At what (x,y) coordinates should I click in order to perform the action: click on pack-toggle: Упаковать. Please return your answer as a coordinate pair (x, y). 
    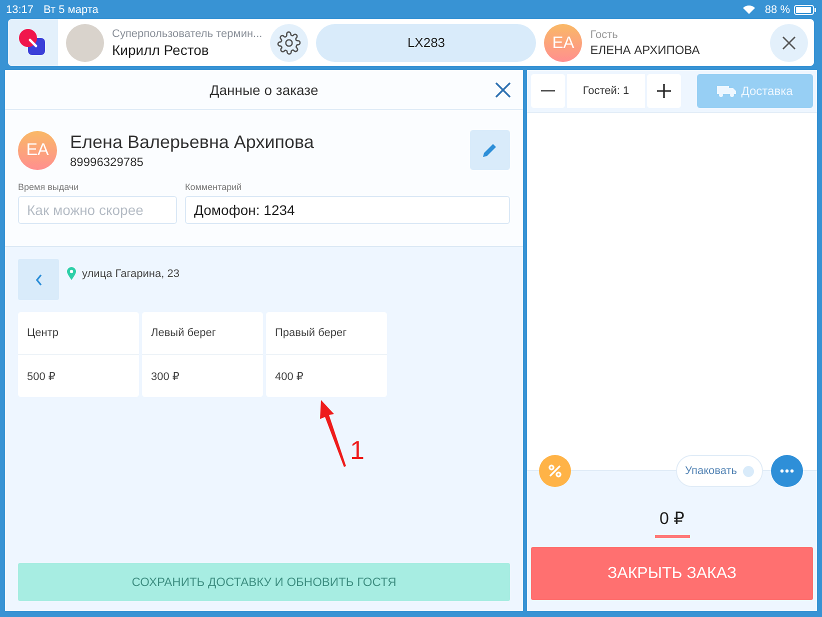
    Looking at the image, I should click on (719, 471).